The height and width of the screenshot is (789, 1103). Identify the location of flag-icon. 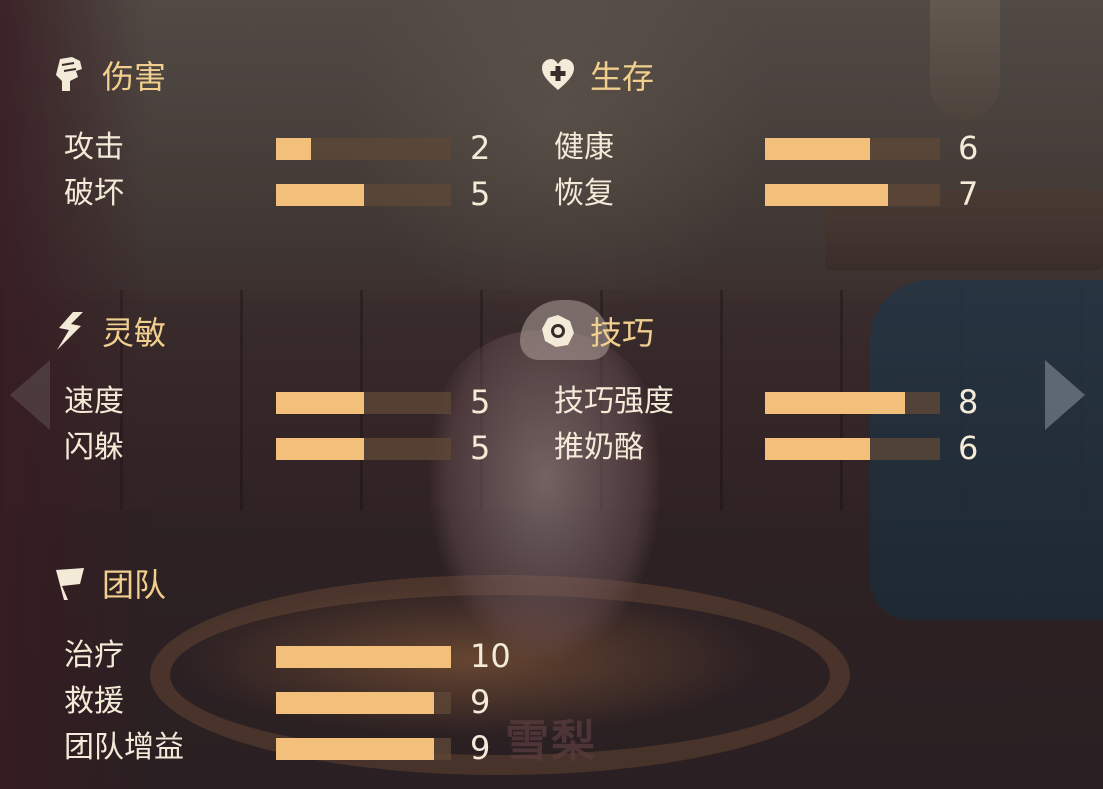
(70, 583).